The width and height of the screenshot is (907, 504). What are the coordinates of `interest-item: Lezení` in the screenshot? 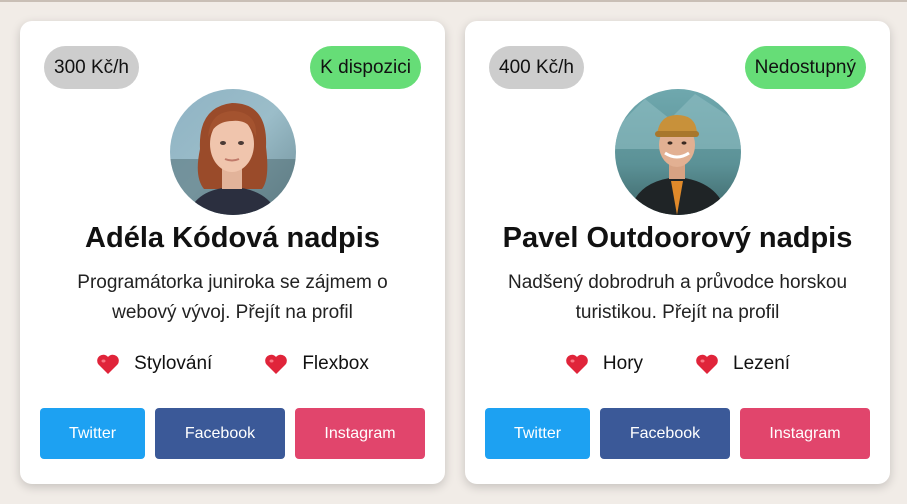 It's located at (742, 364).